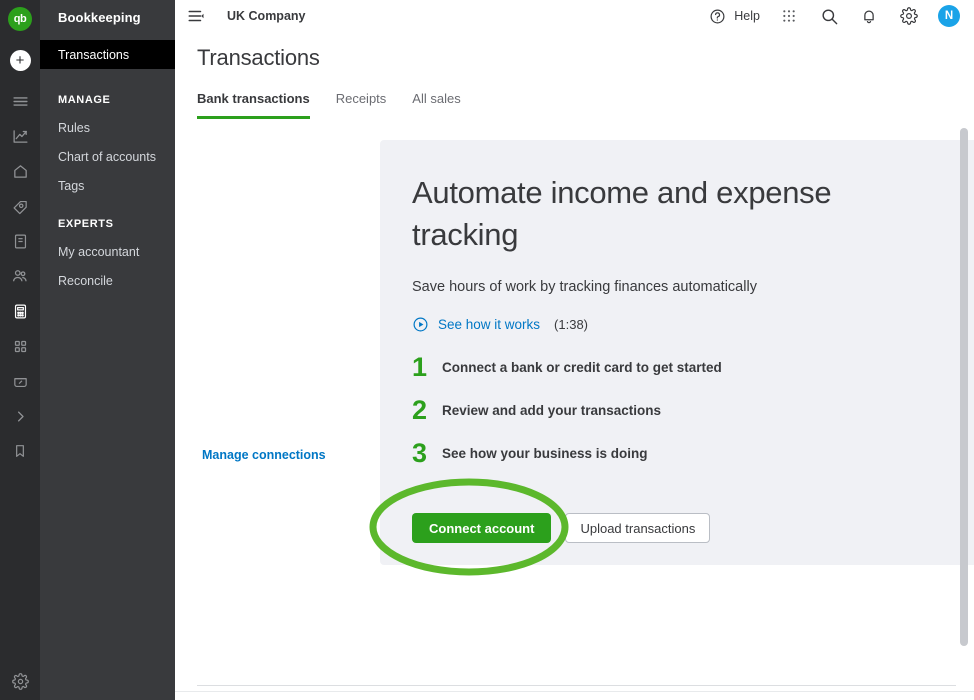 Image resolution: width=974 pixels, height=700 pixels. I want to click on manage-connections-link: Manage connections, so click(264, 455).